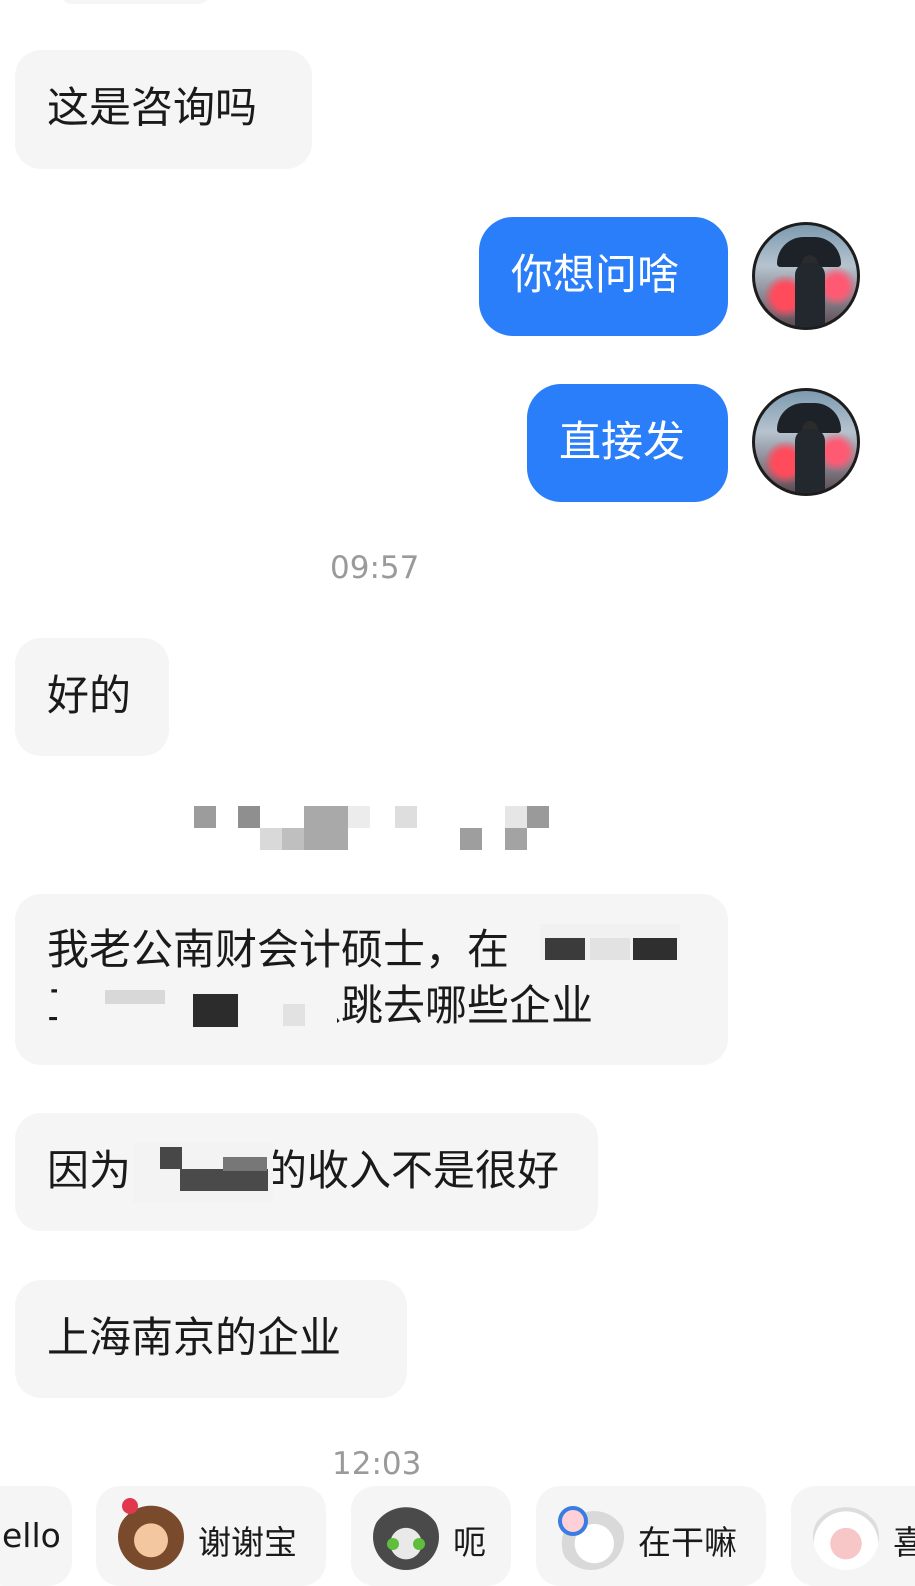 Image resolution: width=915 pixels, height=1586 pixels. What do you see at coordinates (135, 2) in the screenshot?
I see `previous-message-bubble` at bounding box center [135, 2].